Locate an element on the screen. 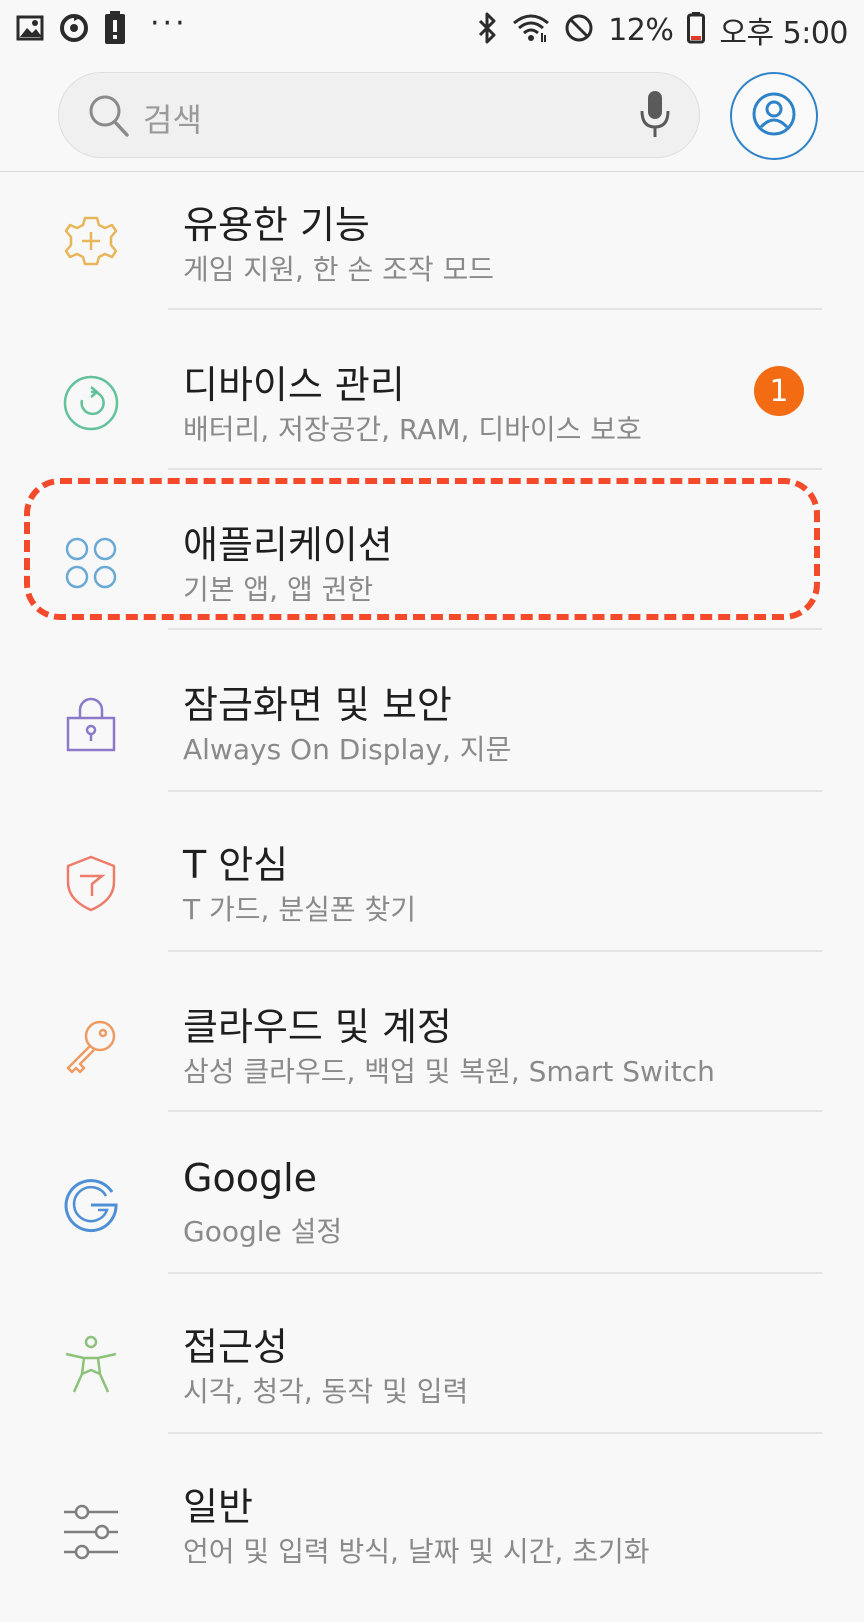 The width and height of the screenshot is (864, 1622). image-icon is located at coordinates (30, 30).